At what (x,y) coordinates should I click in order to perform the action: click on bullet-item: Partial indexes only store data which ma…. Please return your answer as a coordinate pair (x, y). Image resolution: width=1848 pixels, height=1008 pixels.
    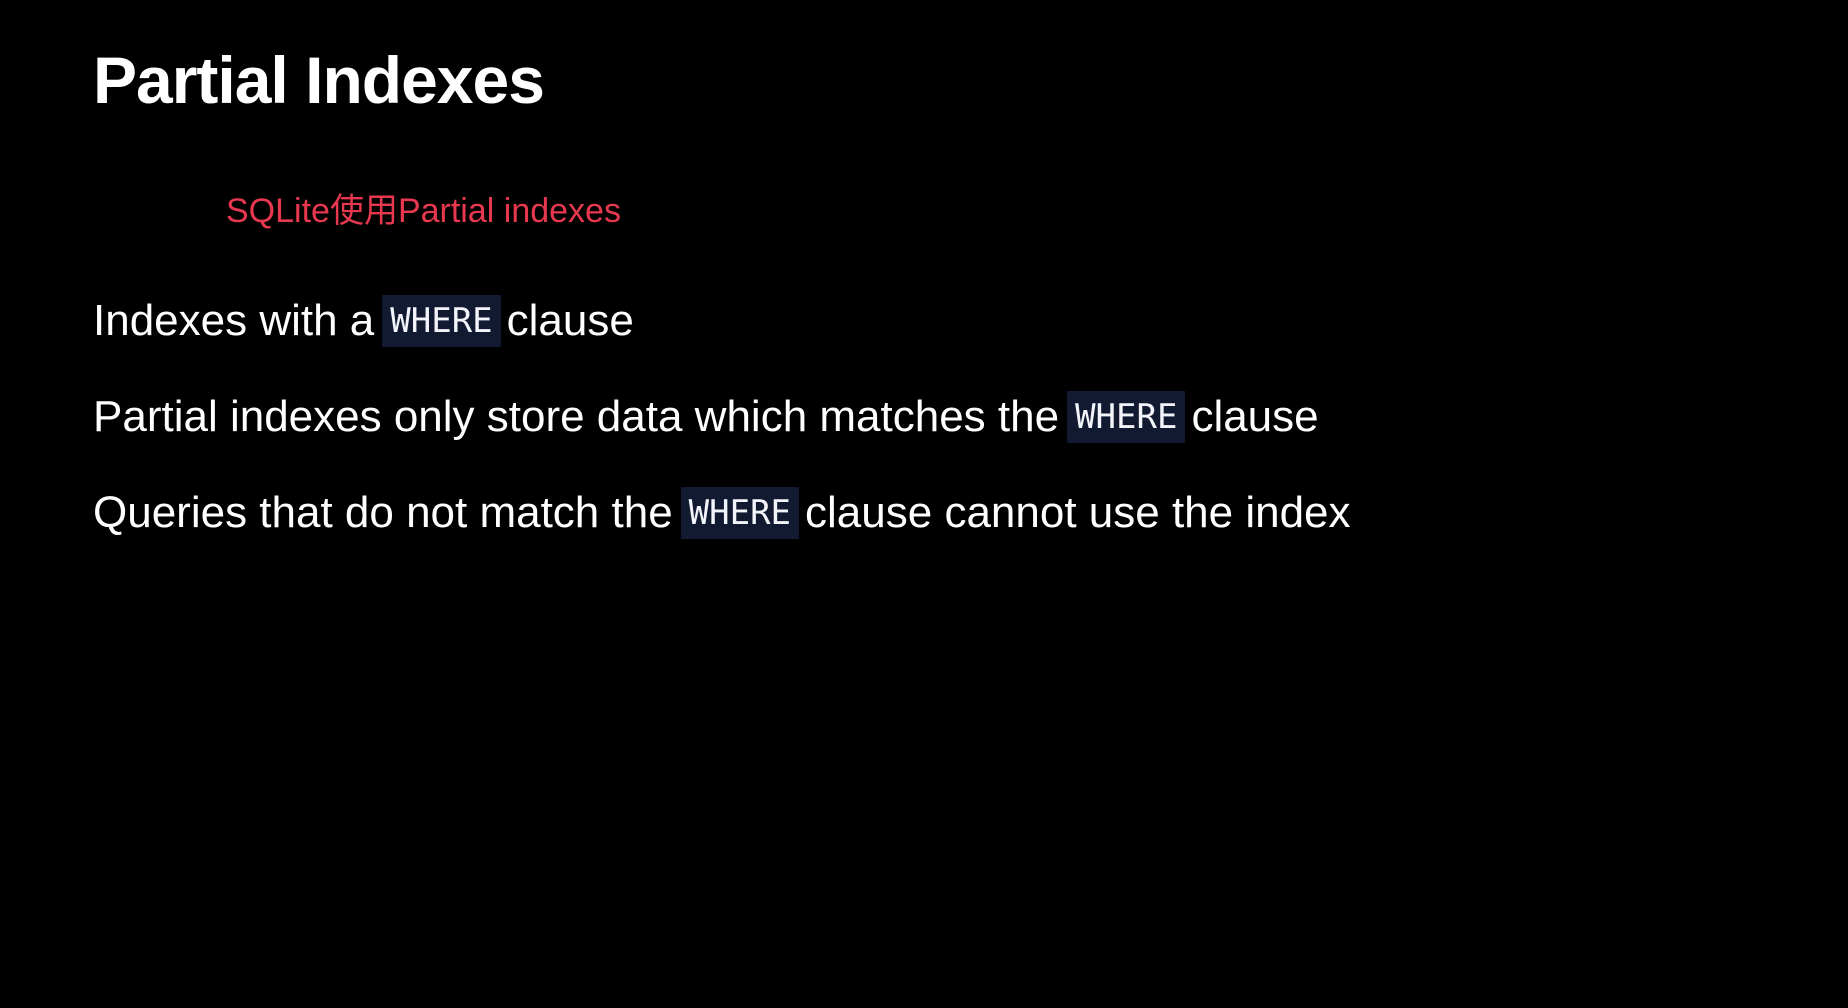
    Looking at the image, I should click on (722, 417).